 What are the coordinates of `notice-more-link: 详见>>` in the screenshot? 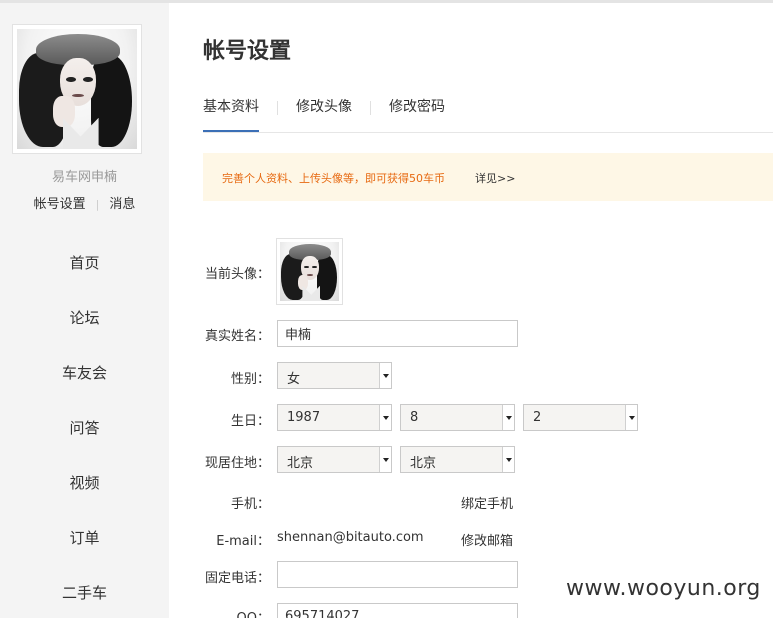 It's located at (495, 178).